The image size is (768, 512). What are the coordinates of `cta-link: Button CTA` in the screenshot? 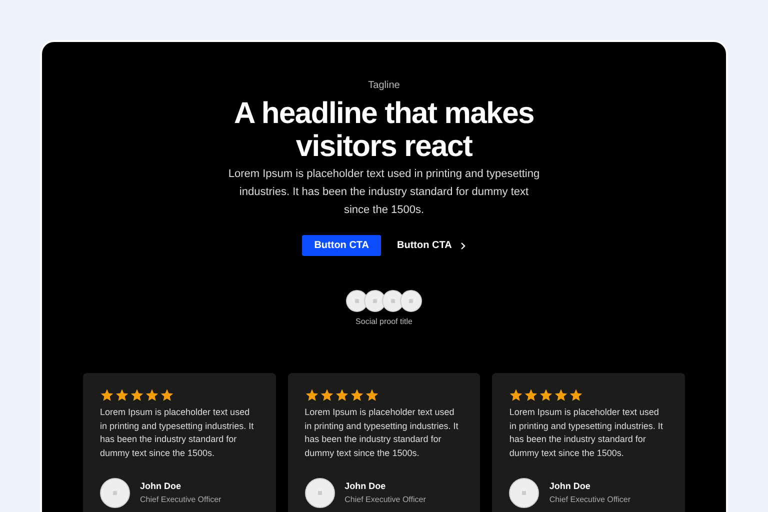 It's located at (431, 245).